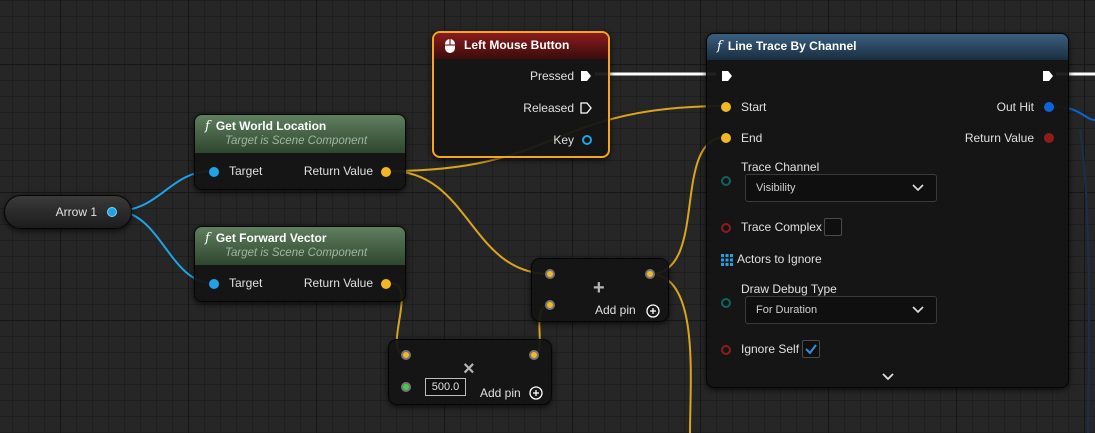 The width and height of the screenshot is (1095, 433). Describe the element at coordinates (841, 310) in the screenshot. I see `draw-debug-type-dropdown: For Duration` at that location.